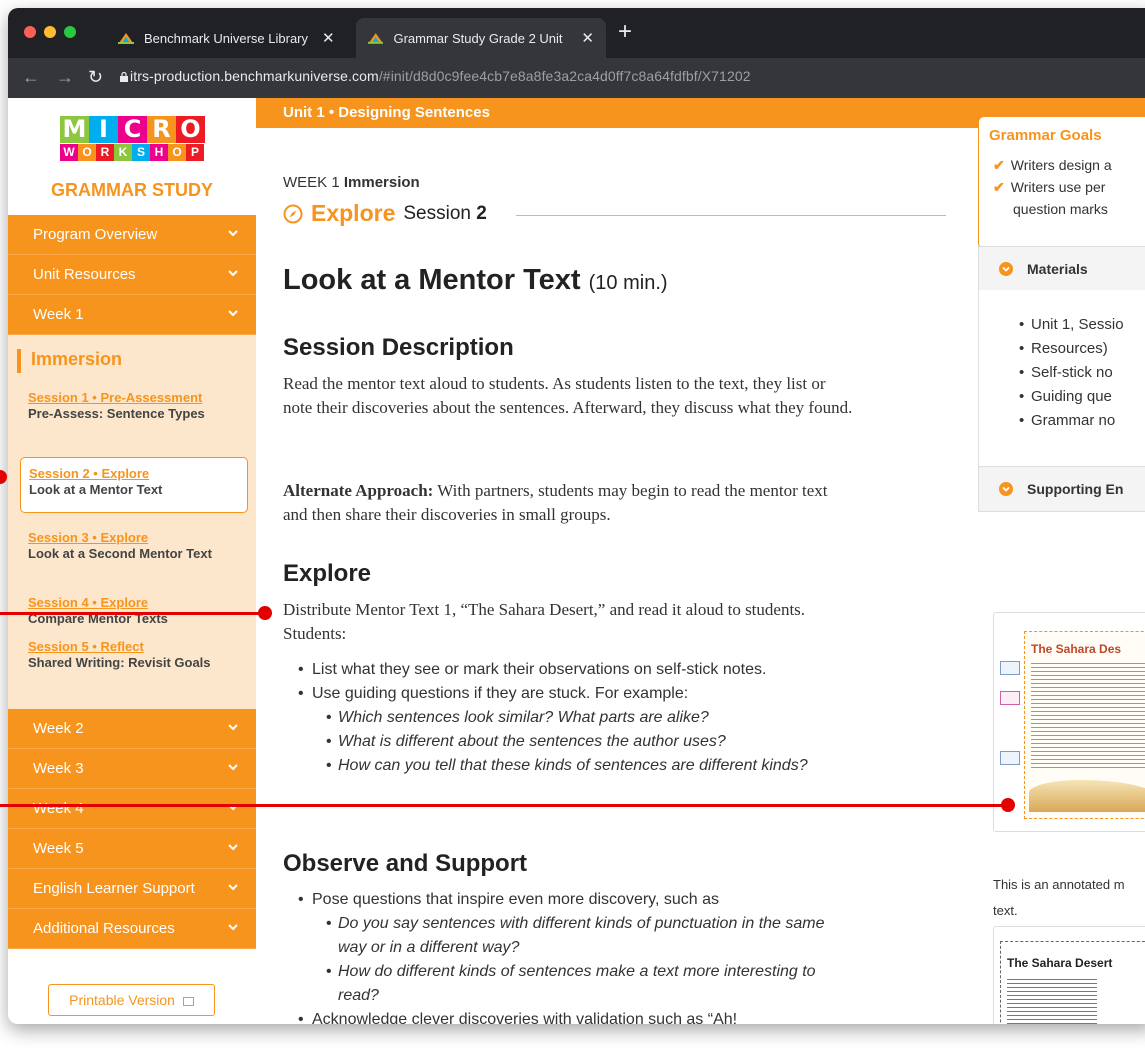 The image size is (1145, 1061). Describe the element at coordinates (132, 929) in the screenshot. I see `menu-additional-resources: Additional Resources` at that location.